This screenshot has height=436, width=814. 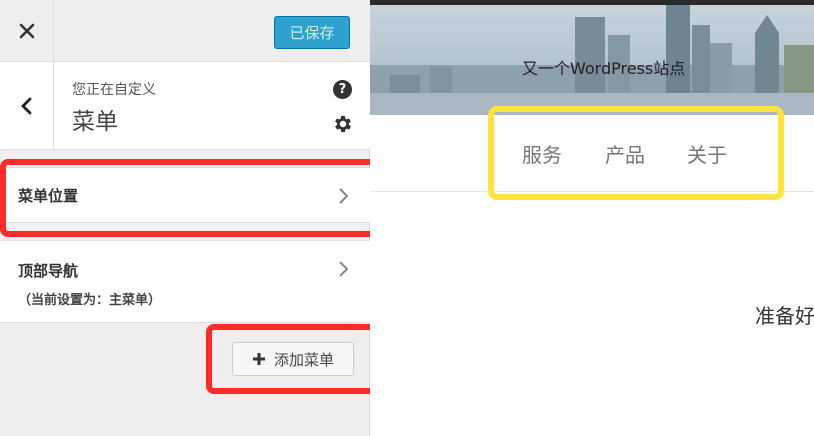 What do you see at coordinates (625, 153) in the screenshot?
I see `nav-item-products: 产品` at bounding box center [625, 153].